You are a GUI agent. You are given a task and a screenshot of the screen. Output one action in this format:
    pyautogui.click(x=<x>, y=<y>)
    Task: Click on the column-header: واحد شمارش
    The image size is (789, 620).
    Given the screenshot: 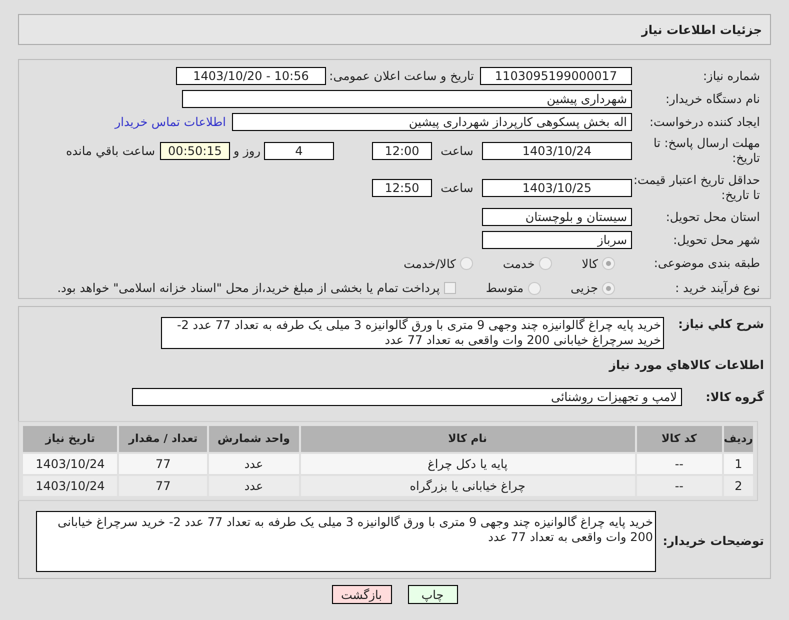 What is the action you would take?
    pyautogui.click(x=253, y=439)
    